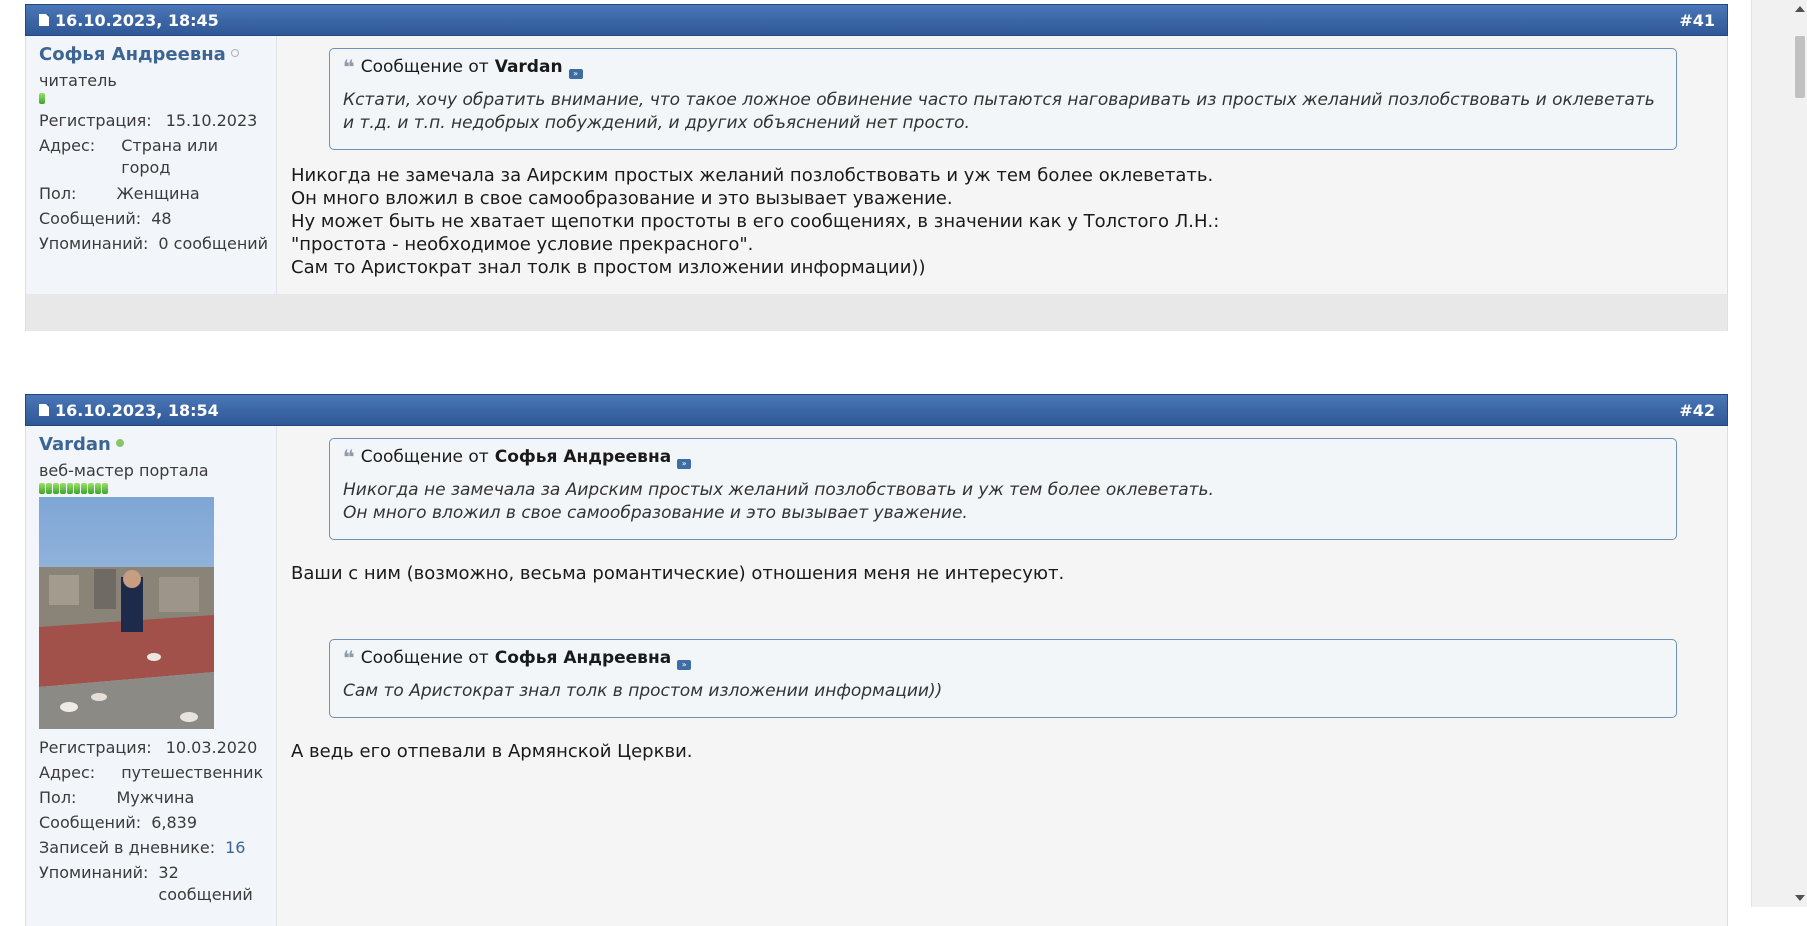 This screenshot has height=926, width=1807. I want to click on diary-link: 16, so click(235, 847).